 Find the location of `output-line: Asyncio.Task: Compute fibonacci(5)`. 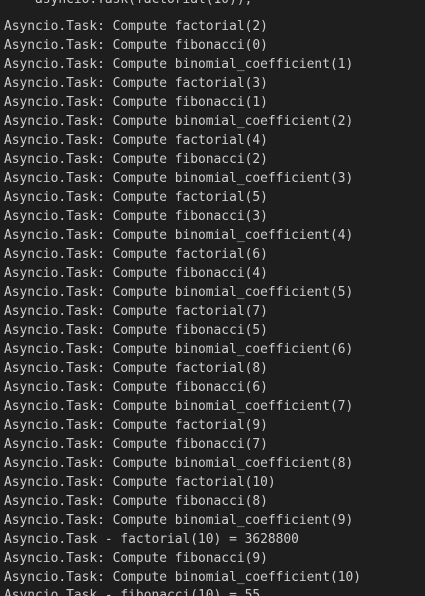

output-line: Asyncio.Task: Compute fibonacci(5) is located at coordinates (136, 330).